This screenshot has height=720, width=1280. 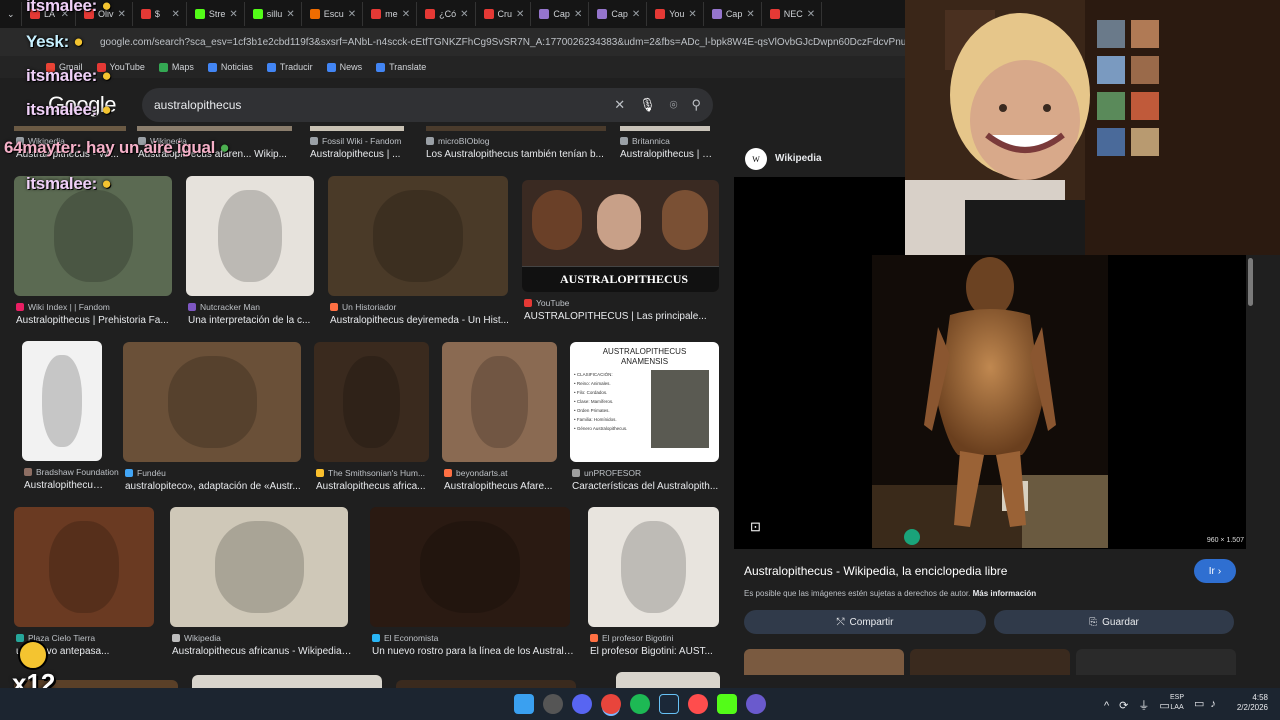 What do you see at coordinates (647, 105) in the screenshot?
I see `mic-icon: 🎙` at bounding box center [647, 105].